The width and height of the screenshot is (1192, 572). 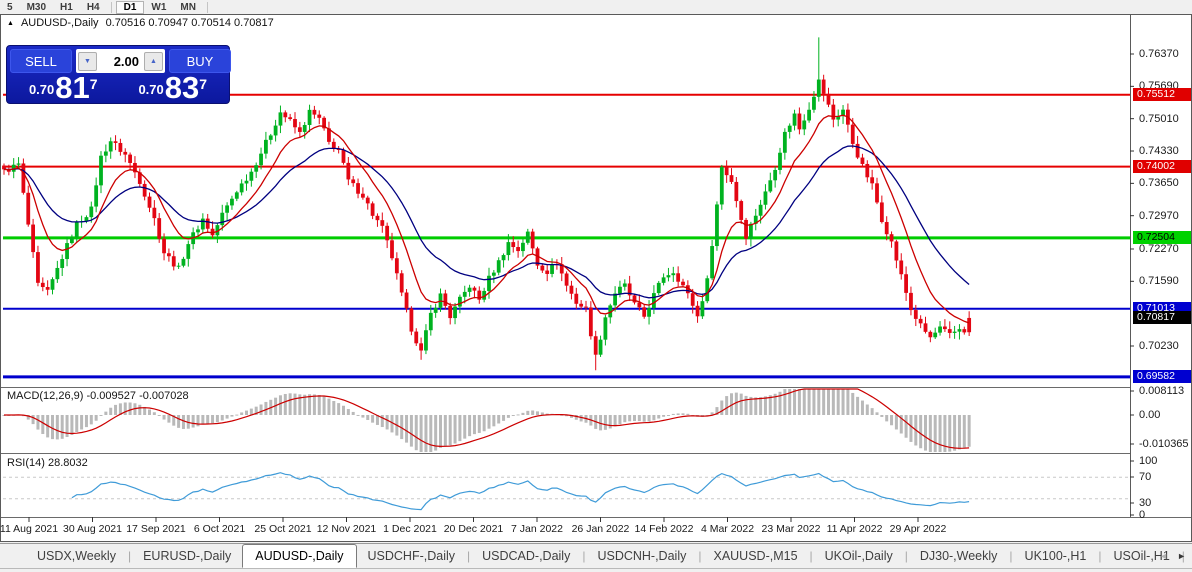 I want to click on timeframe-toolbar: 5 M30 H1 H4 D1 W1 MN, so click(x=596, y=7).